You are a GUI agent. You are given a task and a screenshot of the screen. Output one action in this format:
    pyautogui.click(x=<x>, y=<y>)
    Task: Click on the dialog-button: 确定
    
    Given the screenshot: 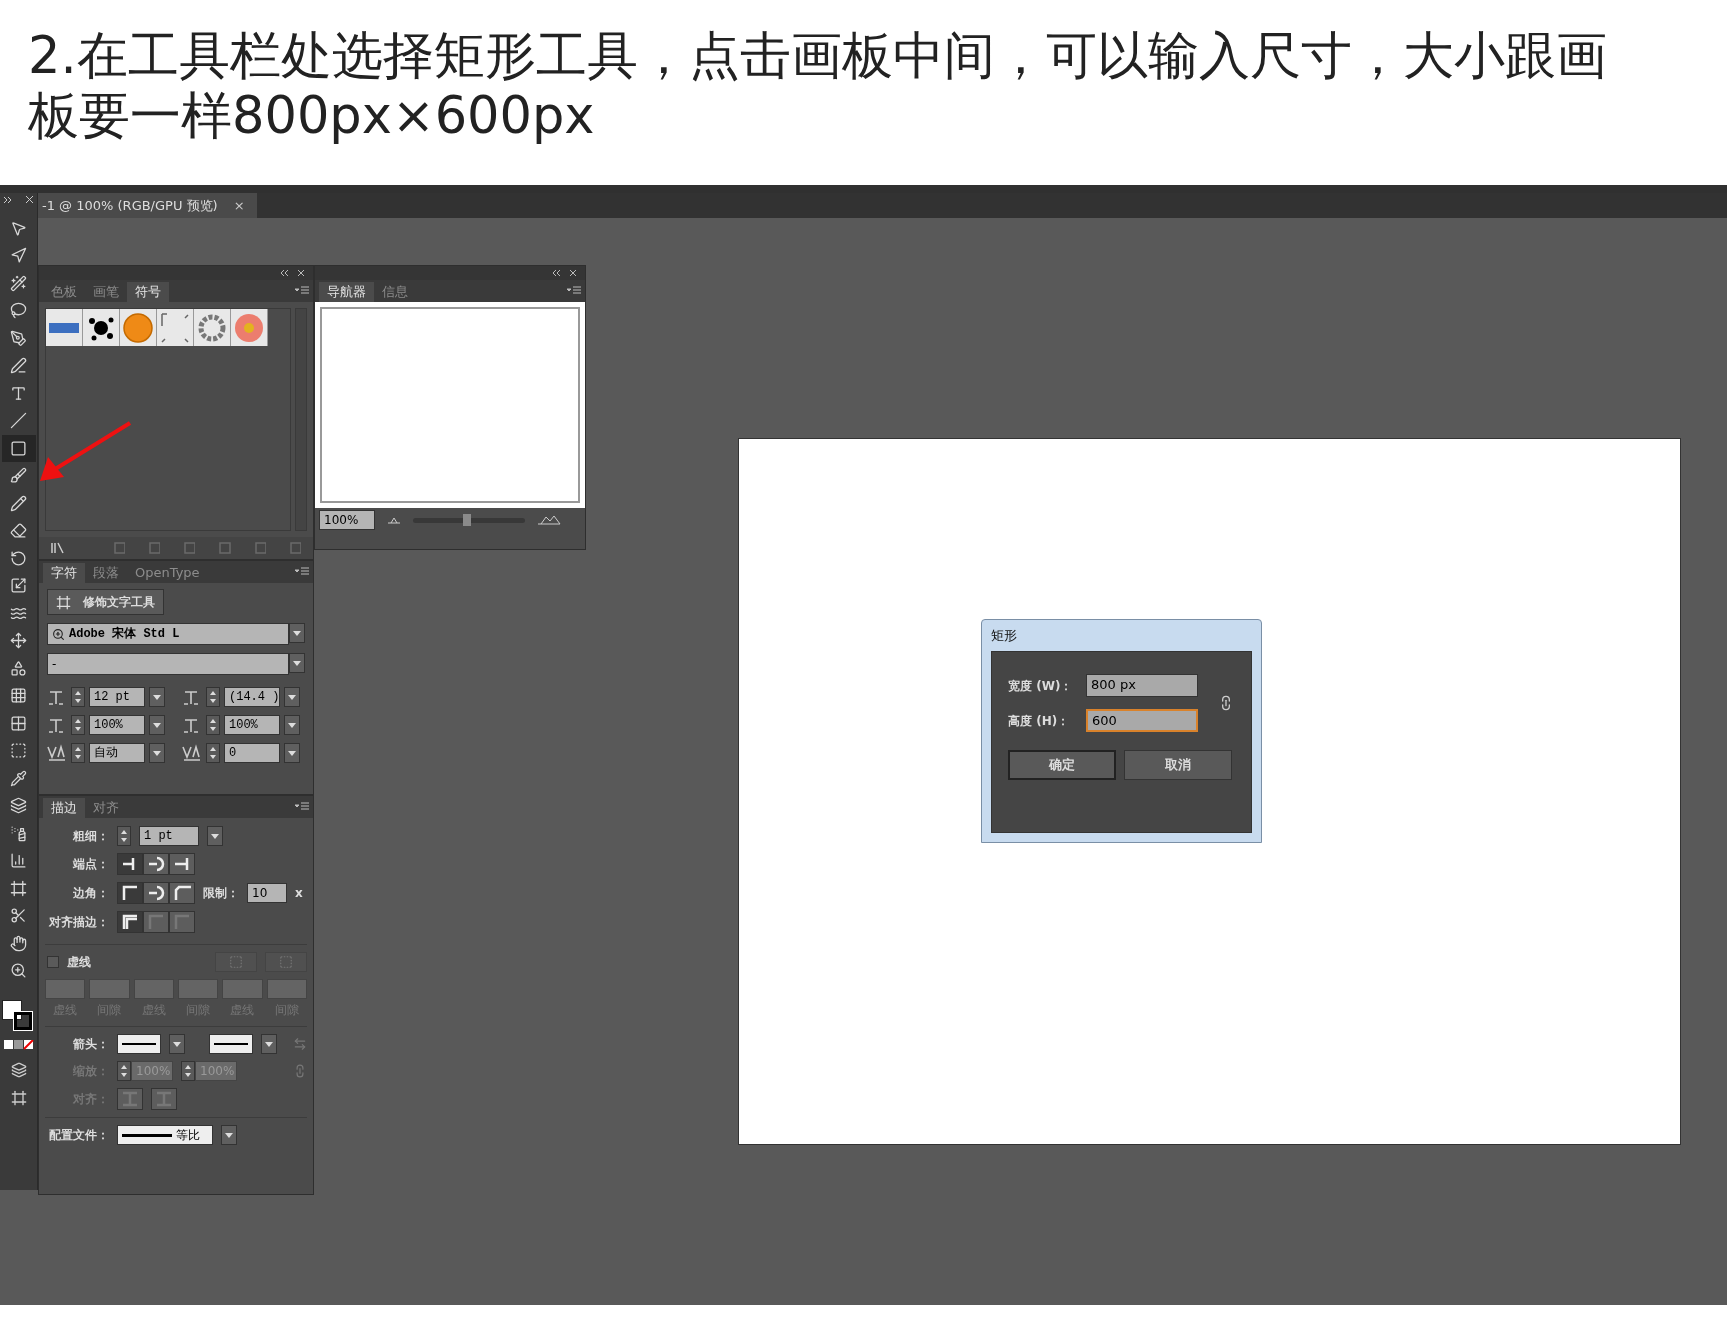 What is the action you would take?
    pyautogui.click(x=1062, y=765)
    